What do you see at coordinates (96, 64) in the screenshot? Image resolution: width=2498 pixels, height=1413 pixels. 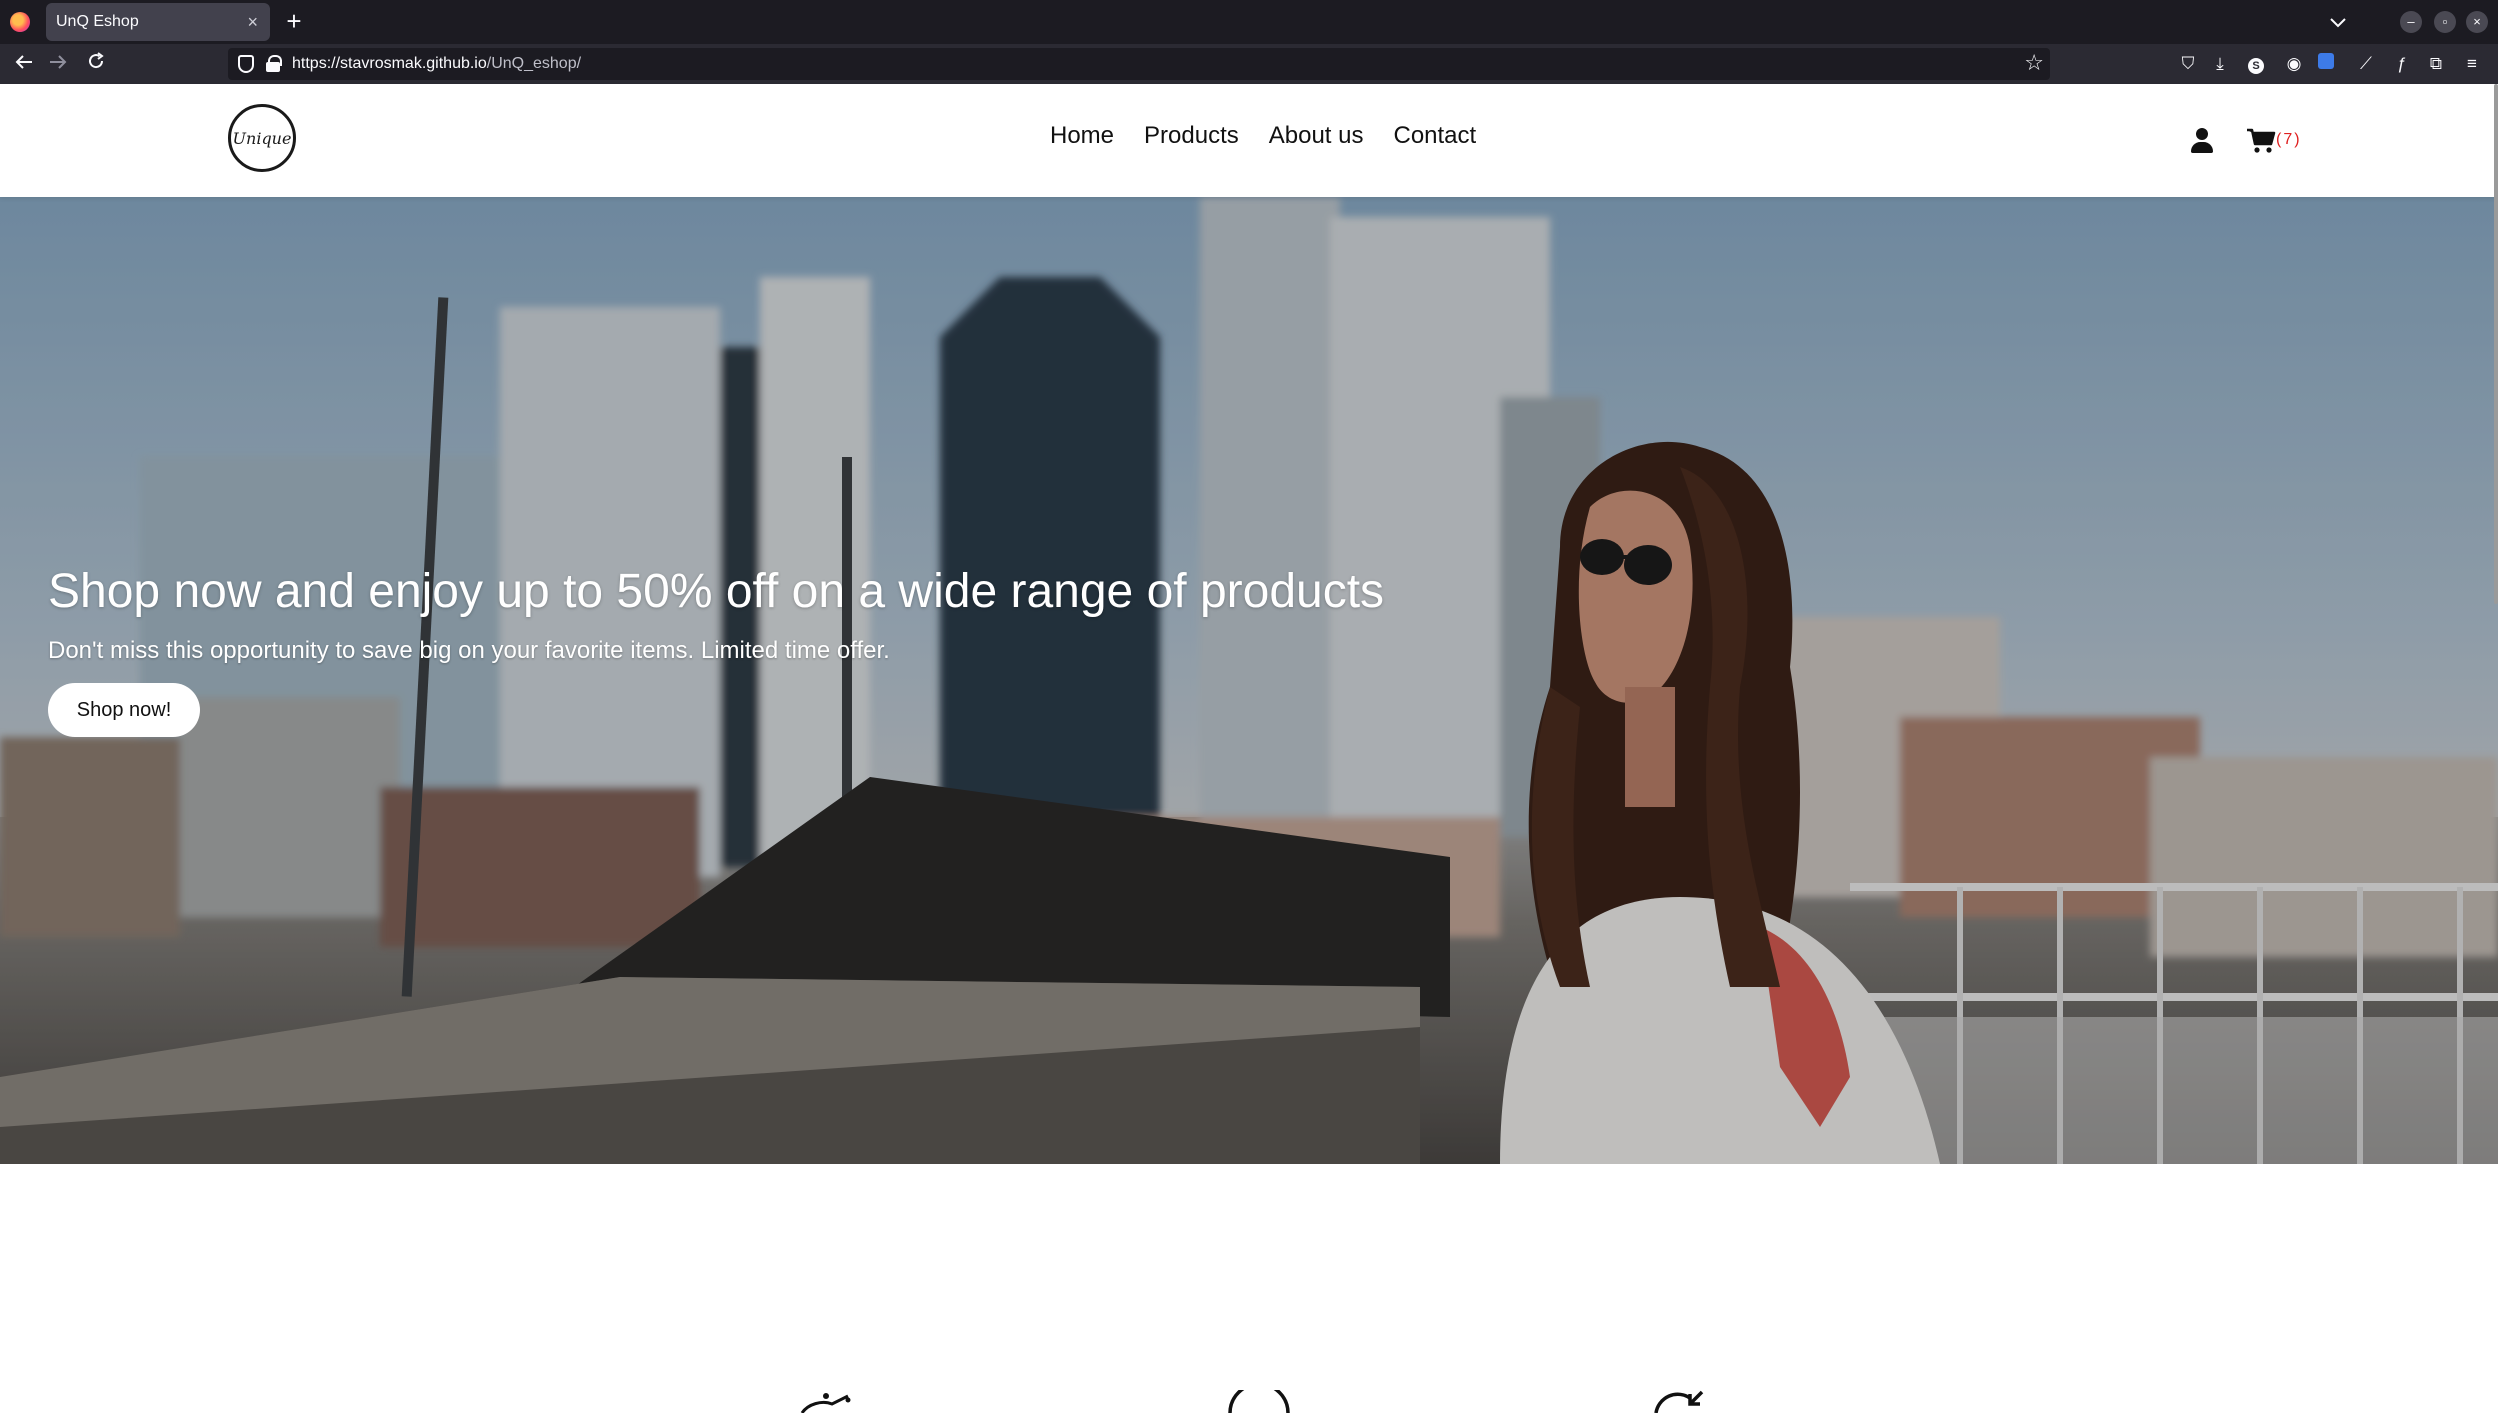 I see `reload-icon` at bounding box center [96, 64].